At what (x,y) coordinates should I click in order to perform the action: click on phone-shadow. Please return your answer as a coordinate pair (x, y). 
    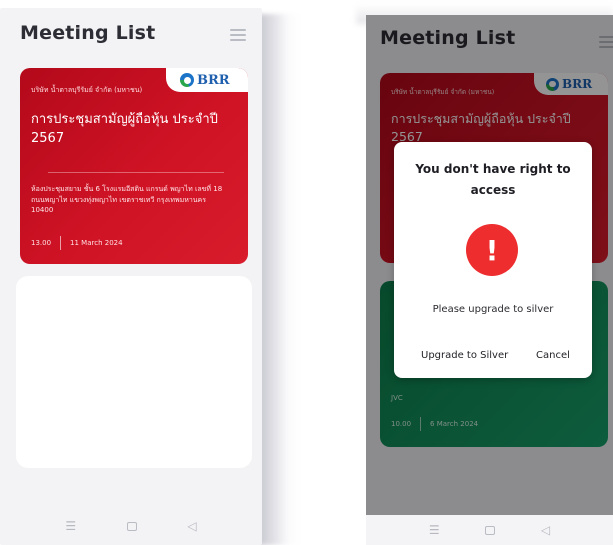
    Looking at the image, I should click on (279, 279).